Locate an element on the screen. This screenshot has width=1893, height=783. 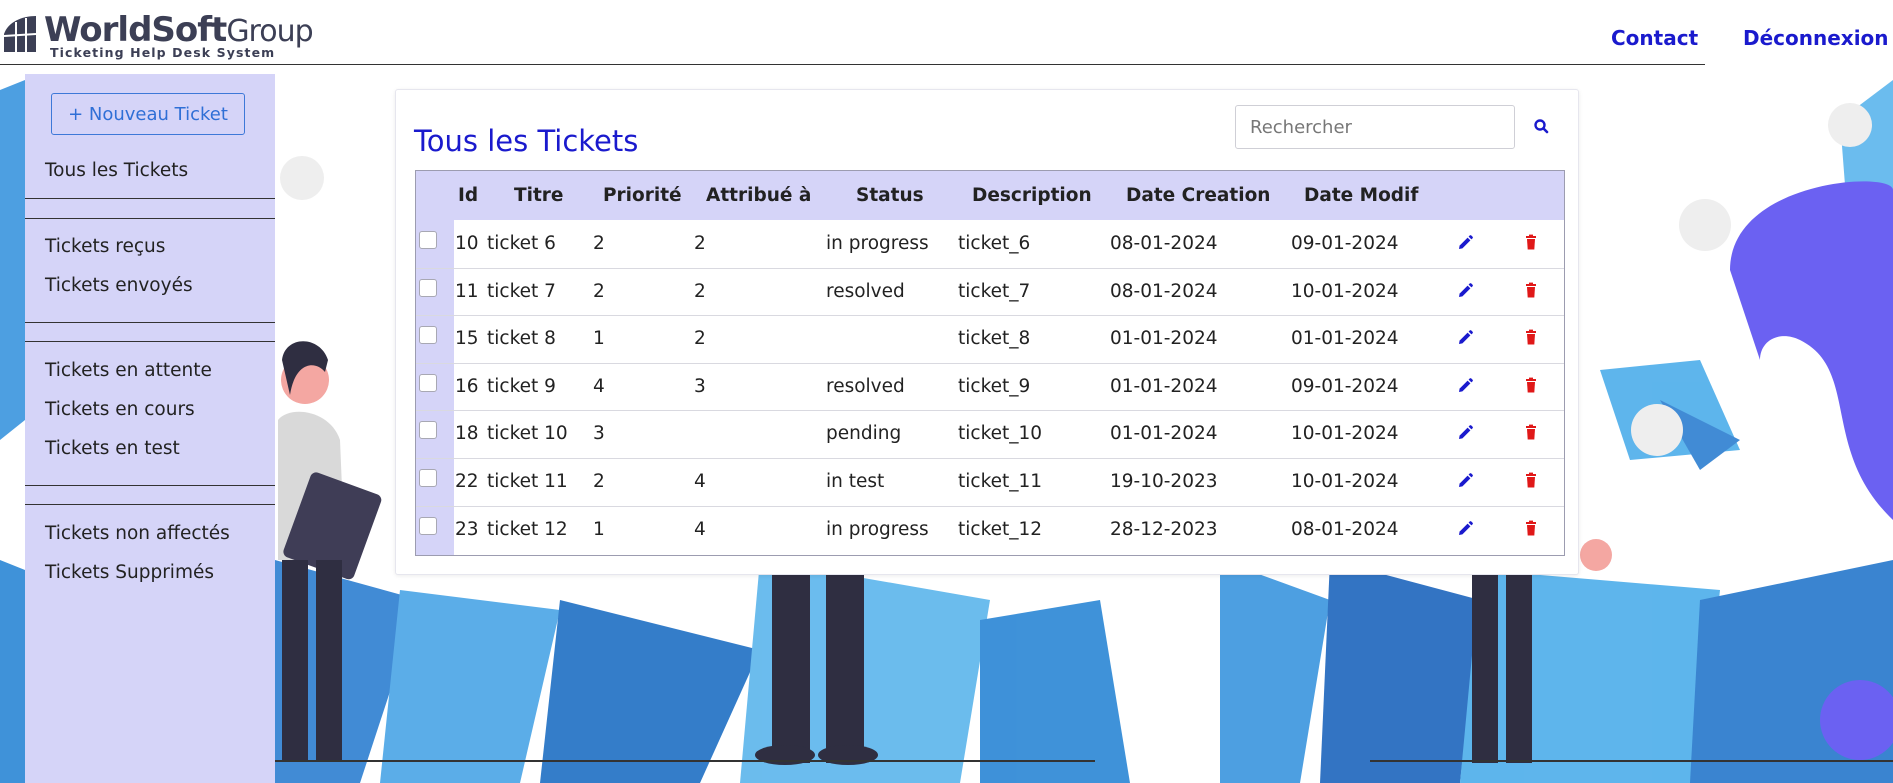
logo-globe-icon is located at coordinates (20, 34).